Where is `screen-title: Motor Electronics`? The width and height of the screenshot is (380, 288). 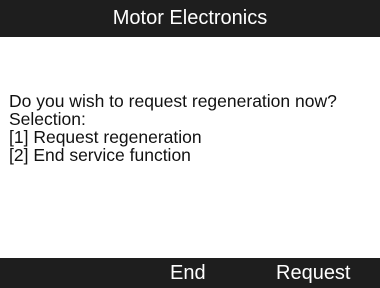 screen-title: Motor Electronics is located at coordinates (190, 18).